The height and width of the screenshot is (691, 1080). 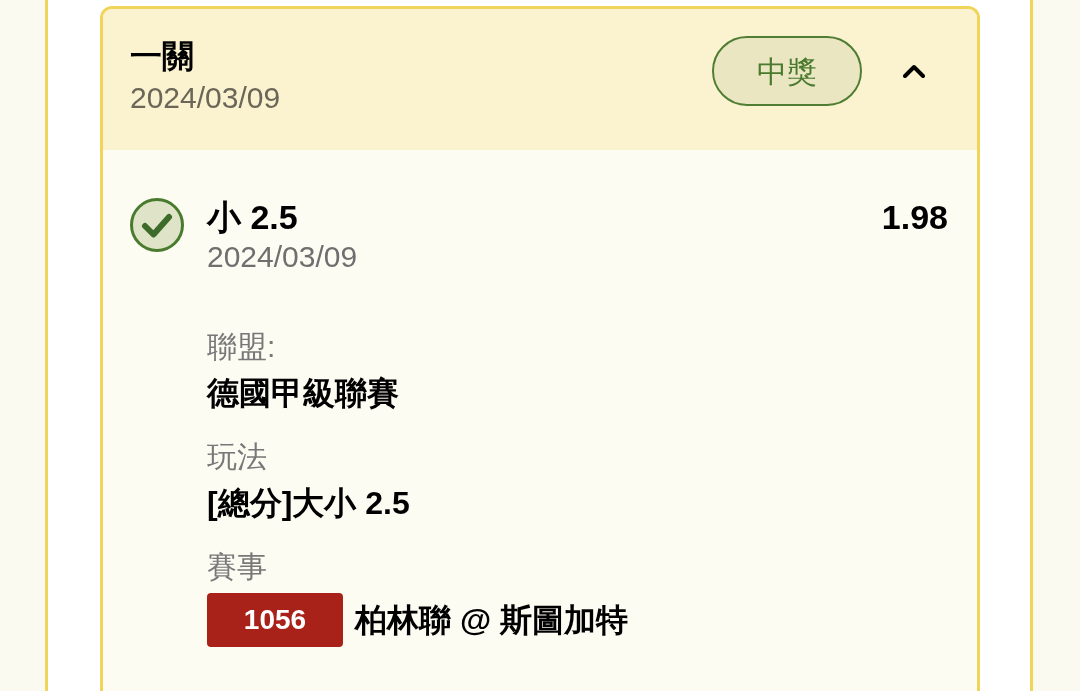 I want to click on status-badge: 中獎, so click(x=787, y=71).